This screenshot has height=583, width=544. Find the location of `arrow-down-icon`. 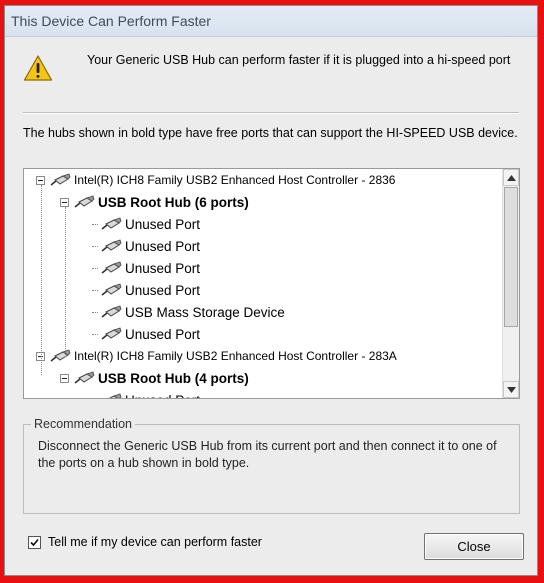

arrow-down-icon is located at coordinates (511, 389).